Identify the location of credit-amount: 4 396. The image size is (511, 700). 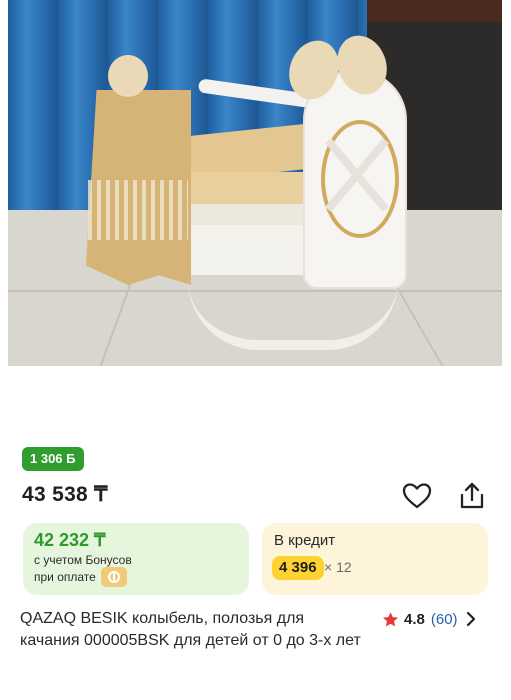
(298, 568).